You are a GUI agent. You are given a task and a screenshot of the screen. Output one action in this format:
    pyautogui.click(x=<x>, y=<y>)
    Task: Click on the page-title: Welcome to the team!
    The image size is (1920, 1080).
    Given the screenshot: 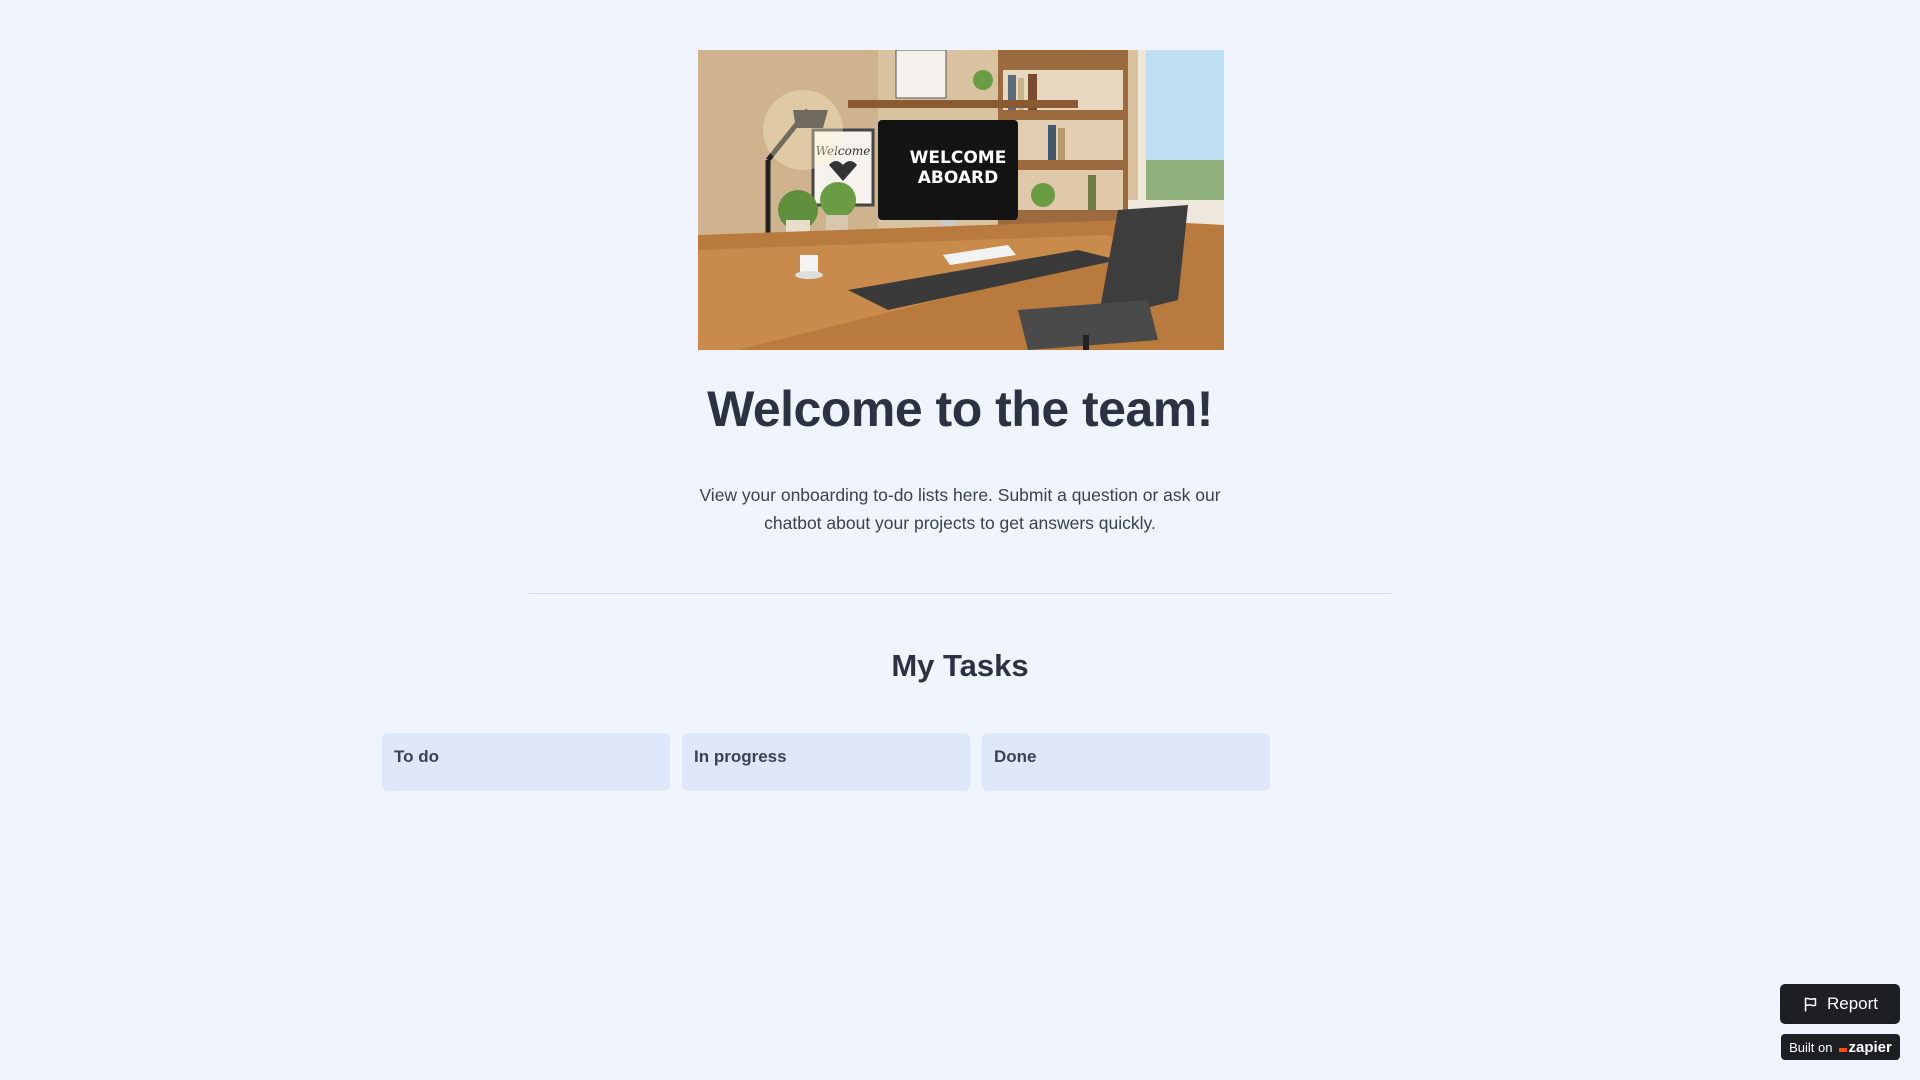 What is the action you would take?
    pyautogui.click(x=960, y=409)
    